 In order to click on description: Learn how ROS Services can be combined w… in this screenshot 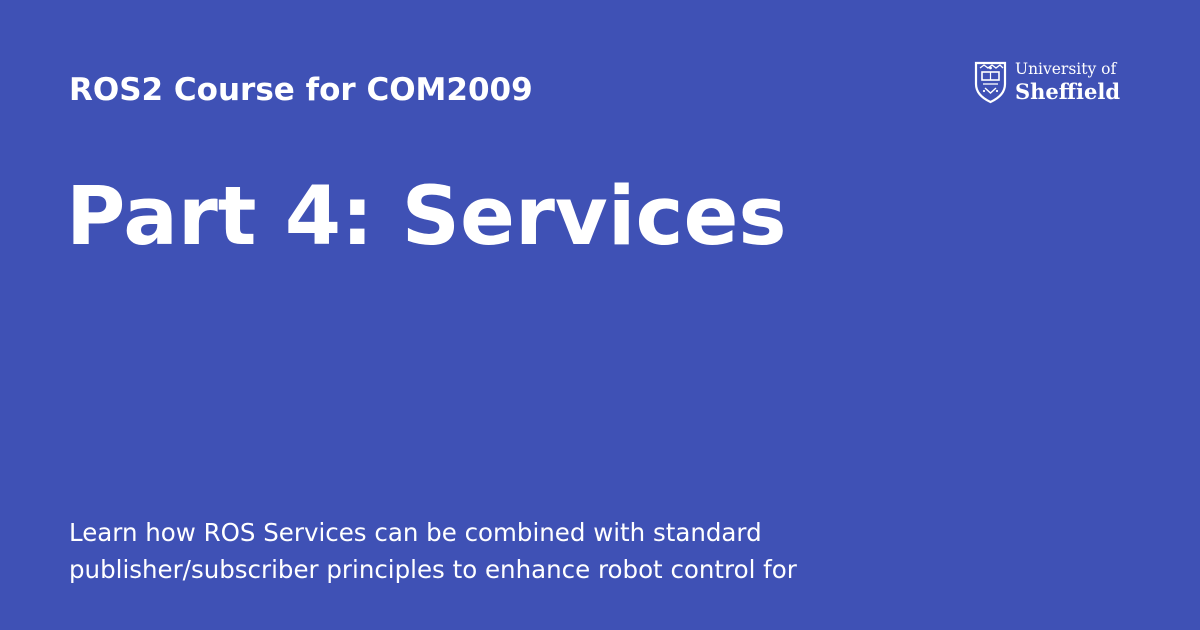, I will do `click(499, 551)`.